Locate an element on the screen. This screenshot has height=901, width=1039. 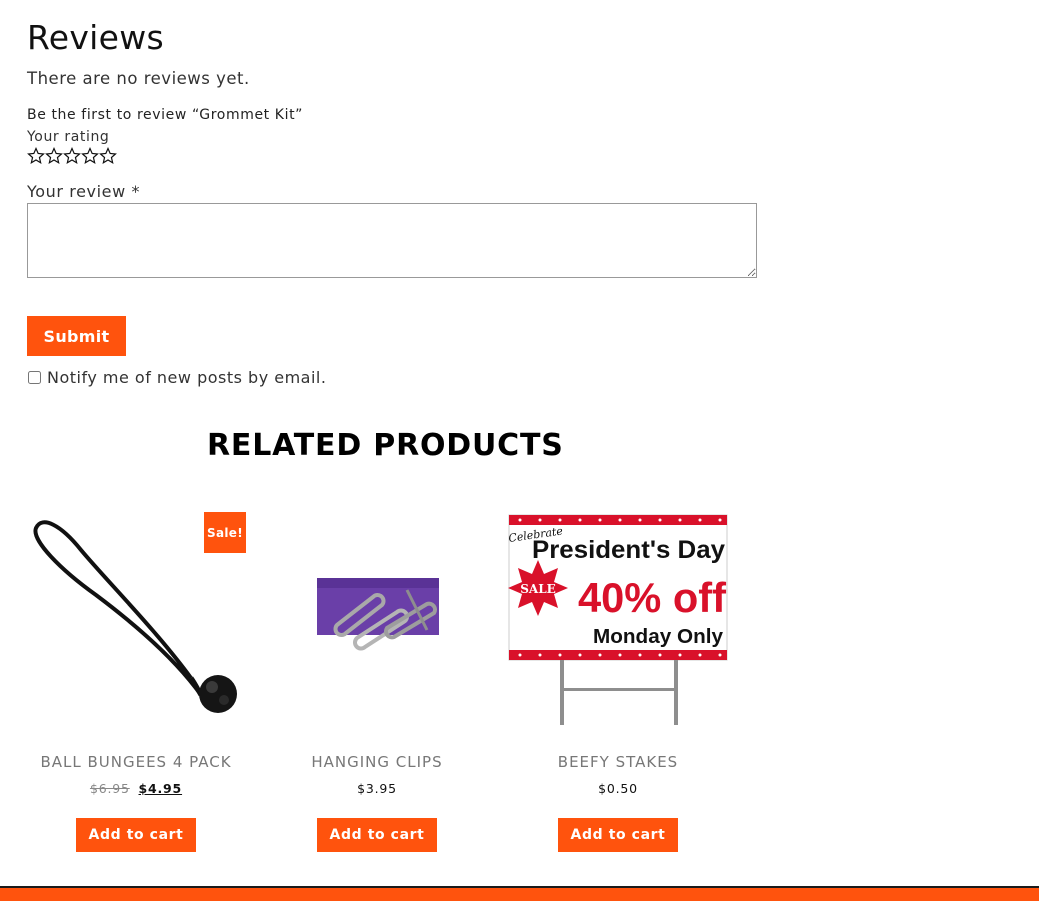
product-price: $0.50 is located at coordinates (618, 788).